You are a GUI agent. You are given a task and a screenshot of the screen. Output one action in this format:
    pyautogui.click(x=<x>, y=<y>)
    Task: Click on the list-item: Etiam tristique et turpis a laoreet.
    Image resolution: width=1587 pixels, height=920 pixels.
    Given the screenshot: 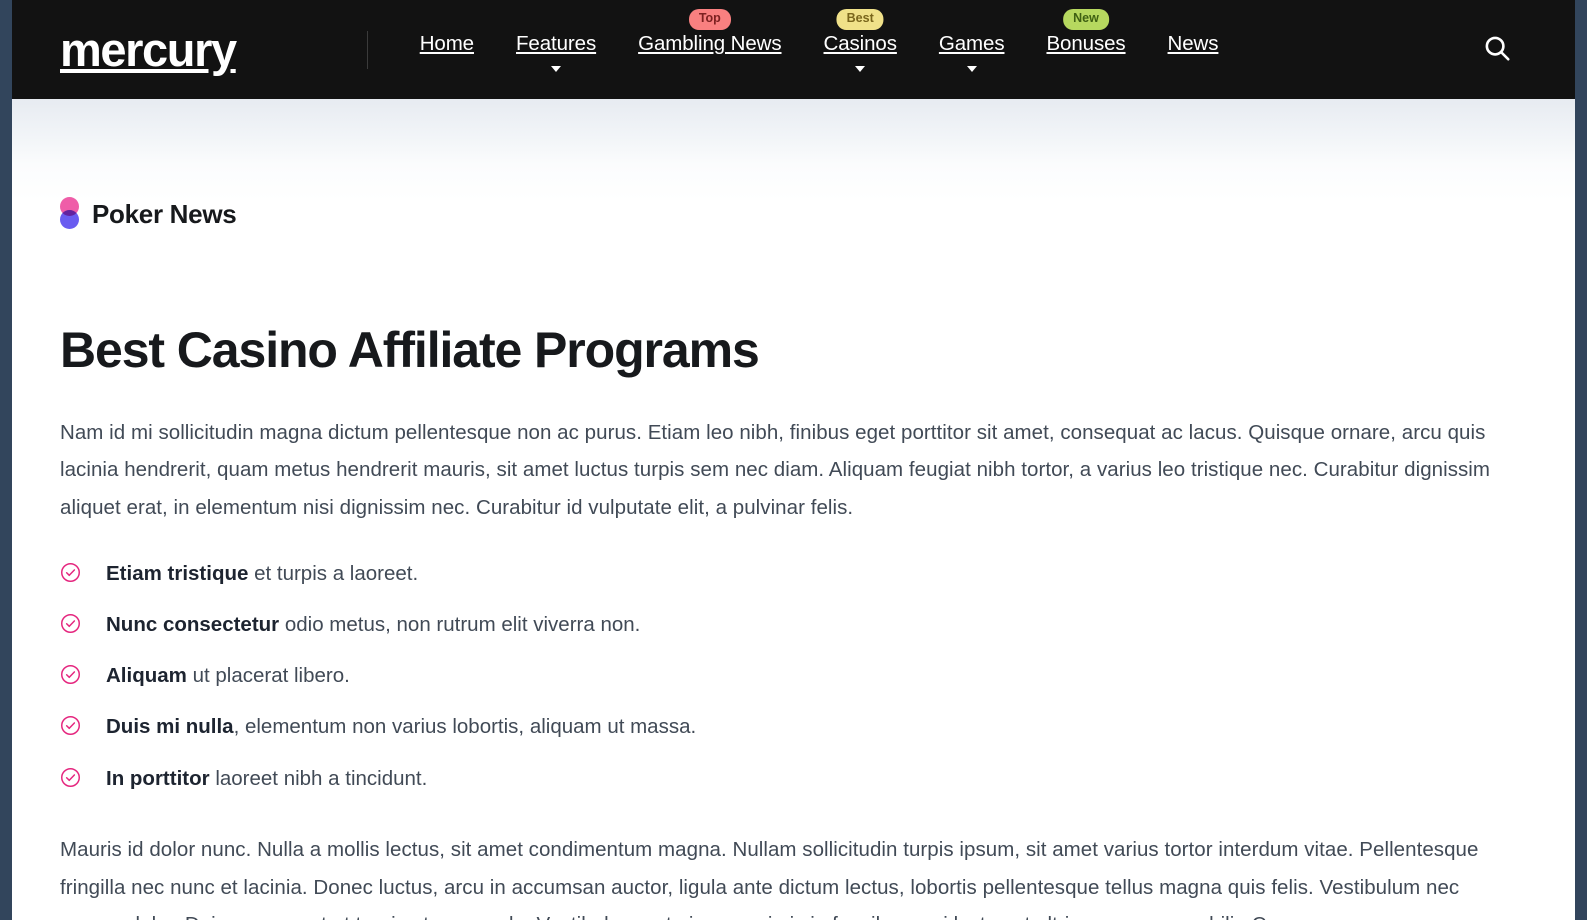 What is the action you would take?
    pyautogui.click(x=793, y=575)
    